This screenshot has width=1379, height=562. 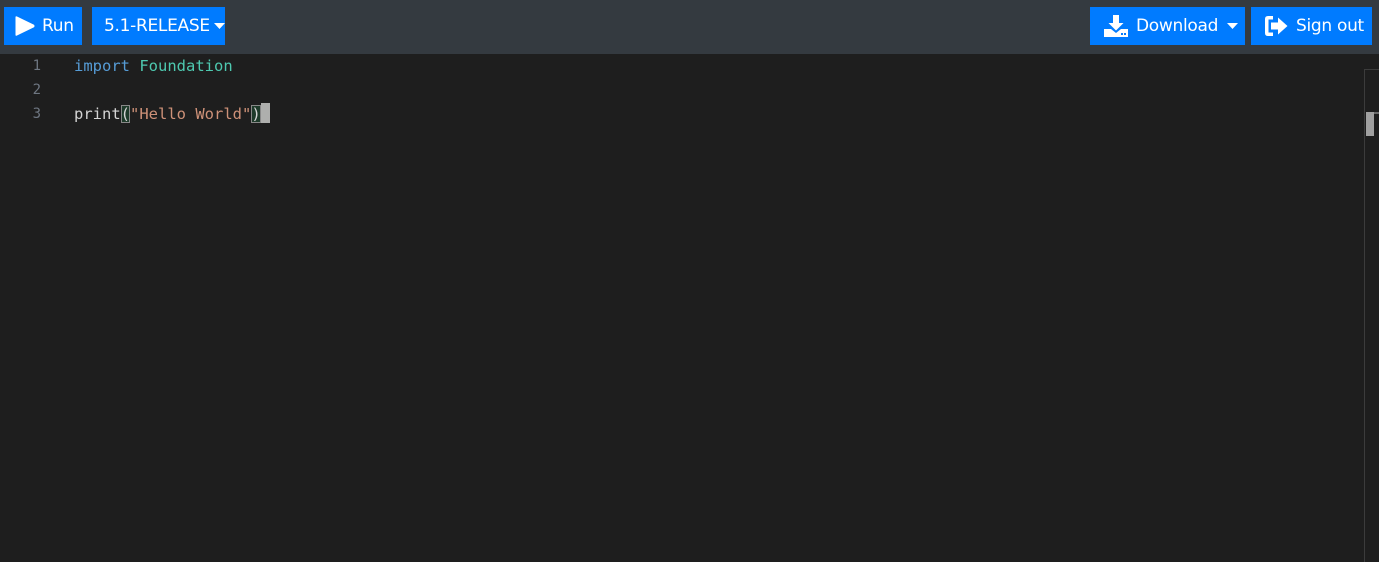 I want to click on sign-out-label: Sign out, so click(x=1330, y=26).